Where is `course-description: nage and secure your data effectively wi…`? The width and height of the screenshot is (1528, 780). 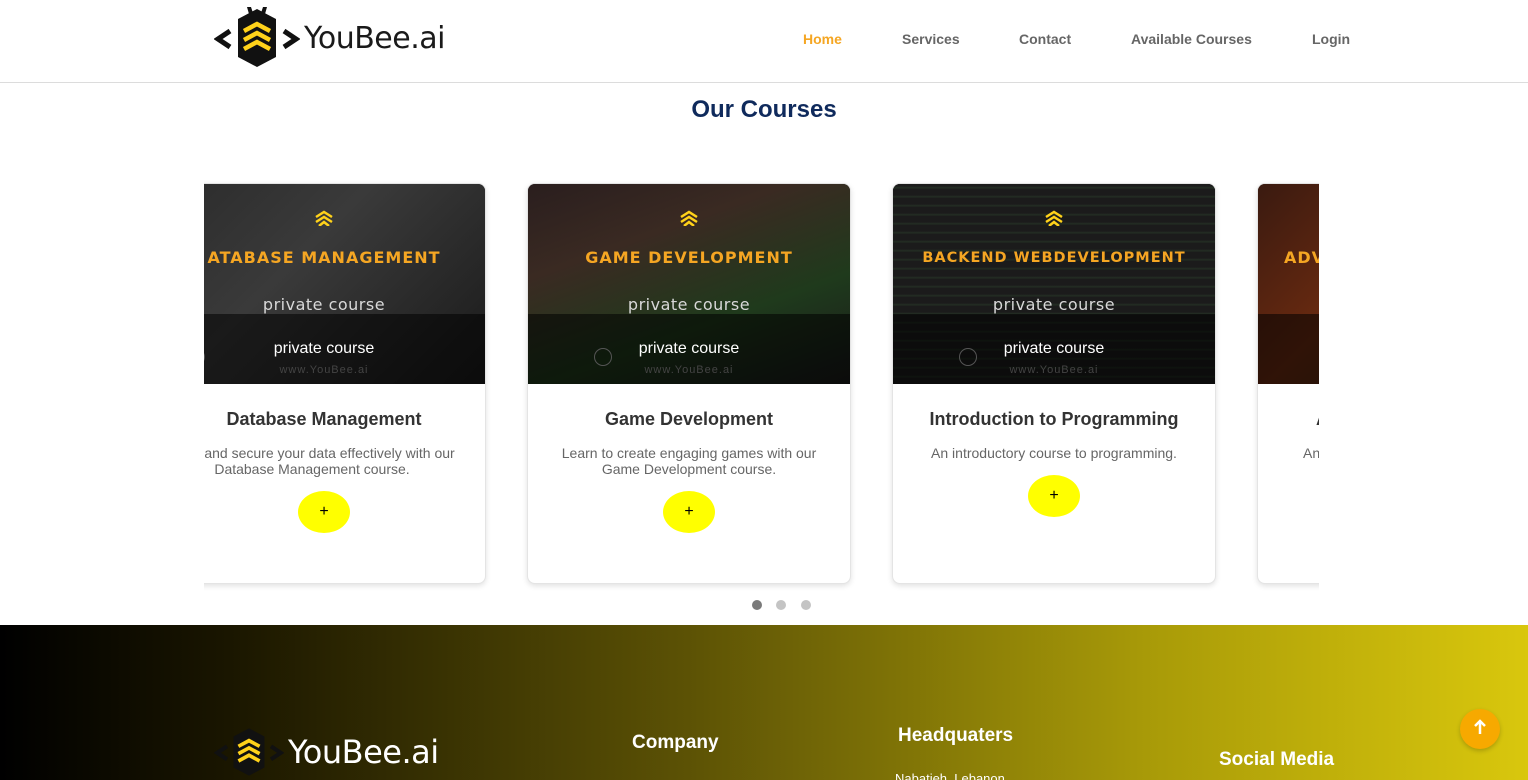
course-description: nage and secure your data effectively wi… is located at coordinates (329, 461).